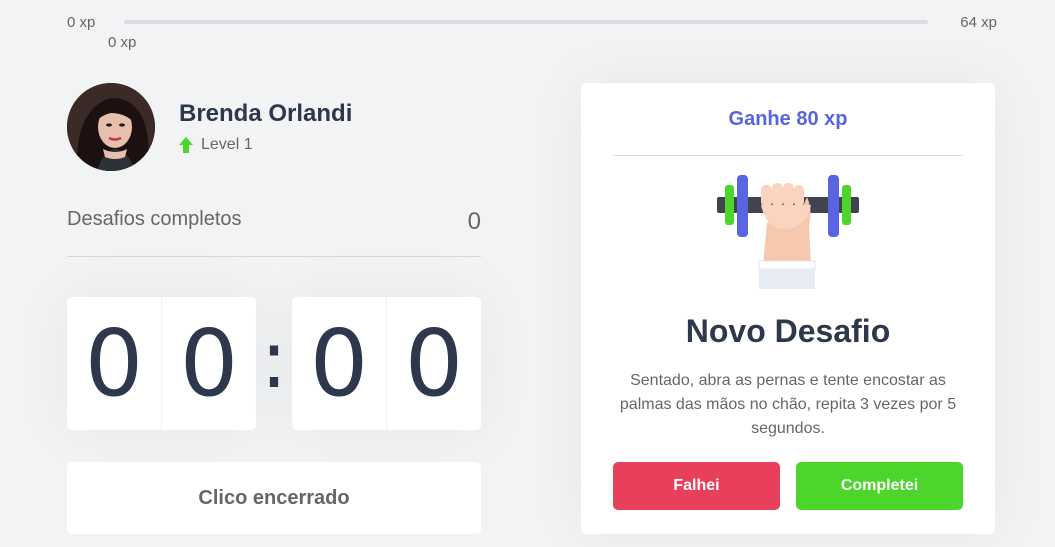  I want to click on completed-challenges-count: 0, so click(474, 221).